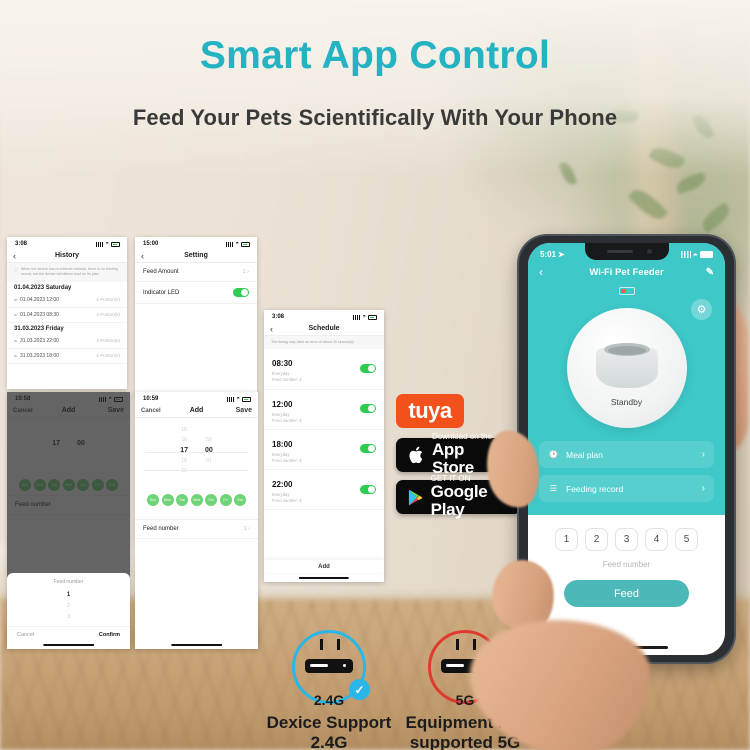  Describe the element at coordinates (626, 593) in the screenshot. I see `feed-button: Feed` at that location.